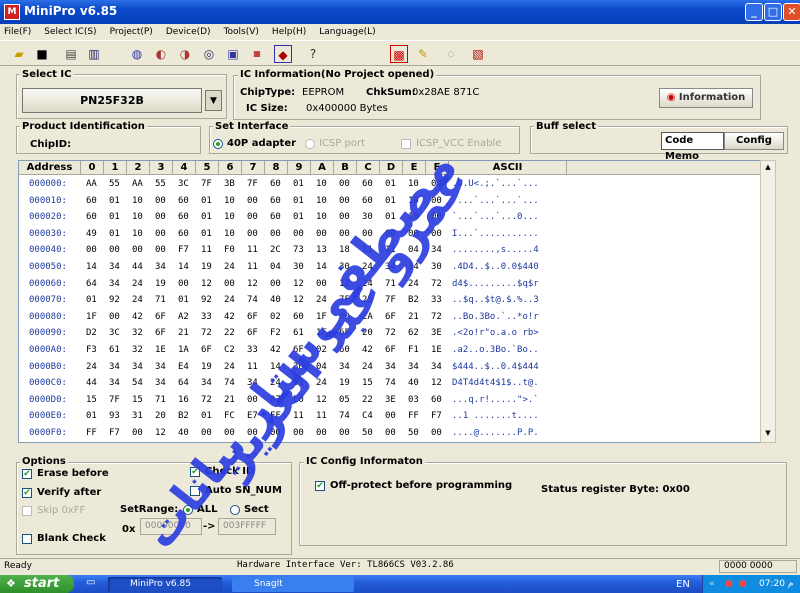  What do you see at coordinates (229, 350) in the screenshot?
I see `hex-byte: C2` at bounding box center [229, 350].